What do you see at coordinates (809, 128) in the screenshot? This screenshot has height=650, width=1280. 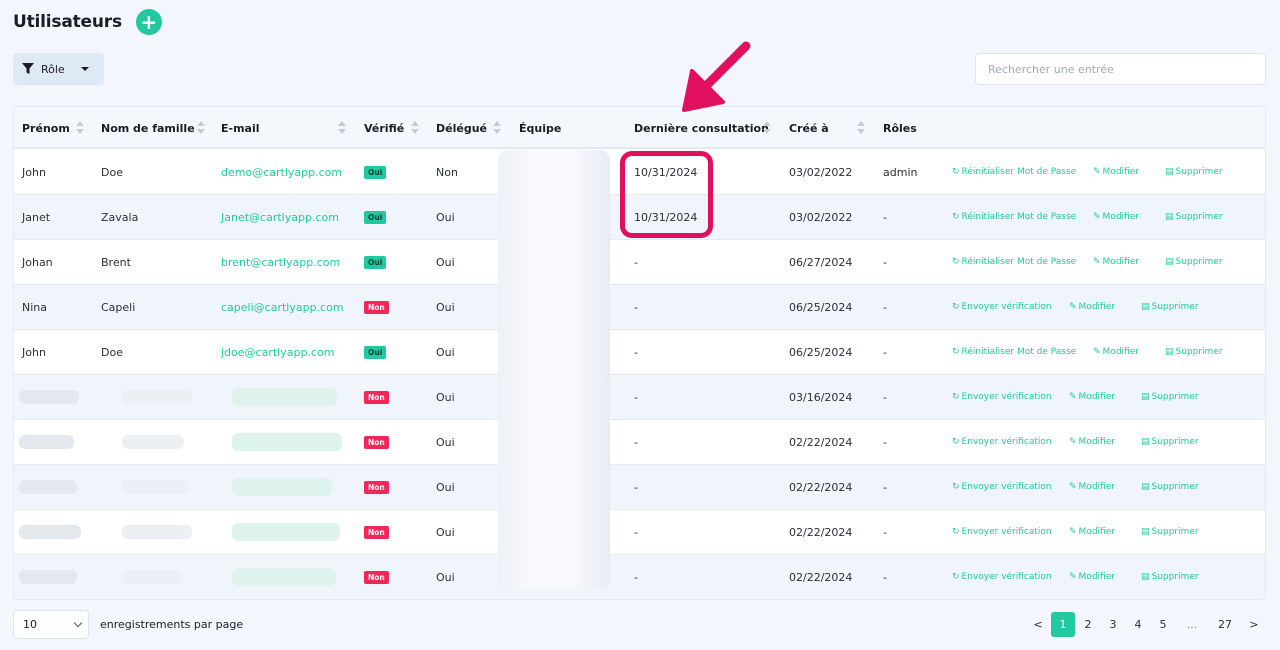 I see `col-header-created: Créé à` at bounding box center [809, 128].